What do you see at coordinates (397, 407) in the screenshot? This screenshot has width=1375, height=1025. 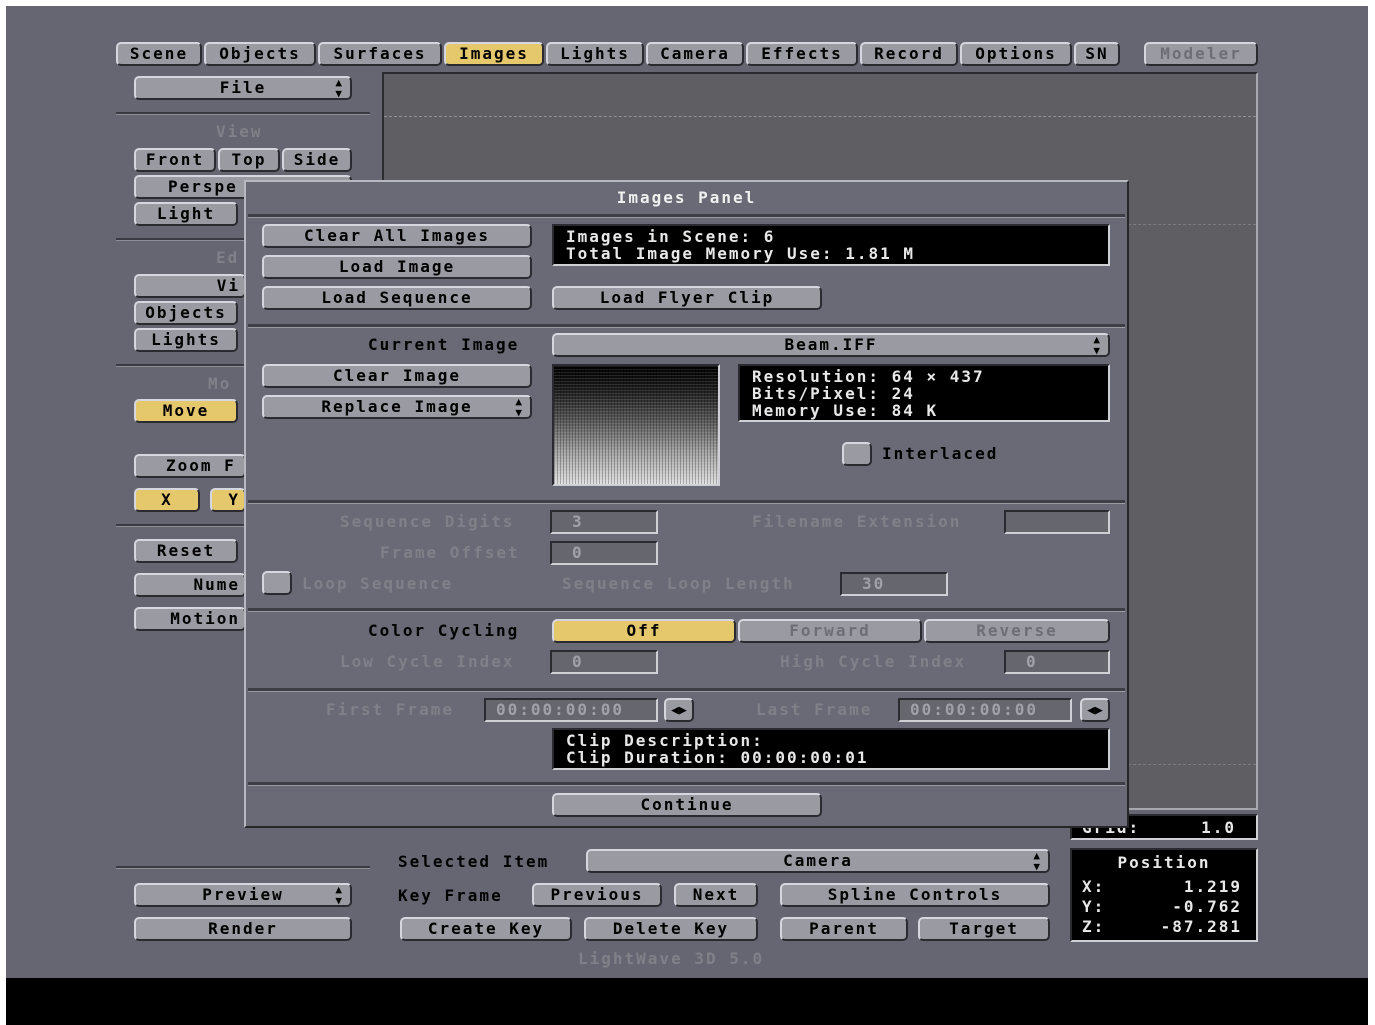 I see `replace-image-menu: Replace Image ▲ ▼` at bounding box center [397, 407].